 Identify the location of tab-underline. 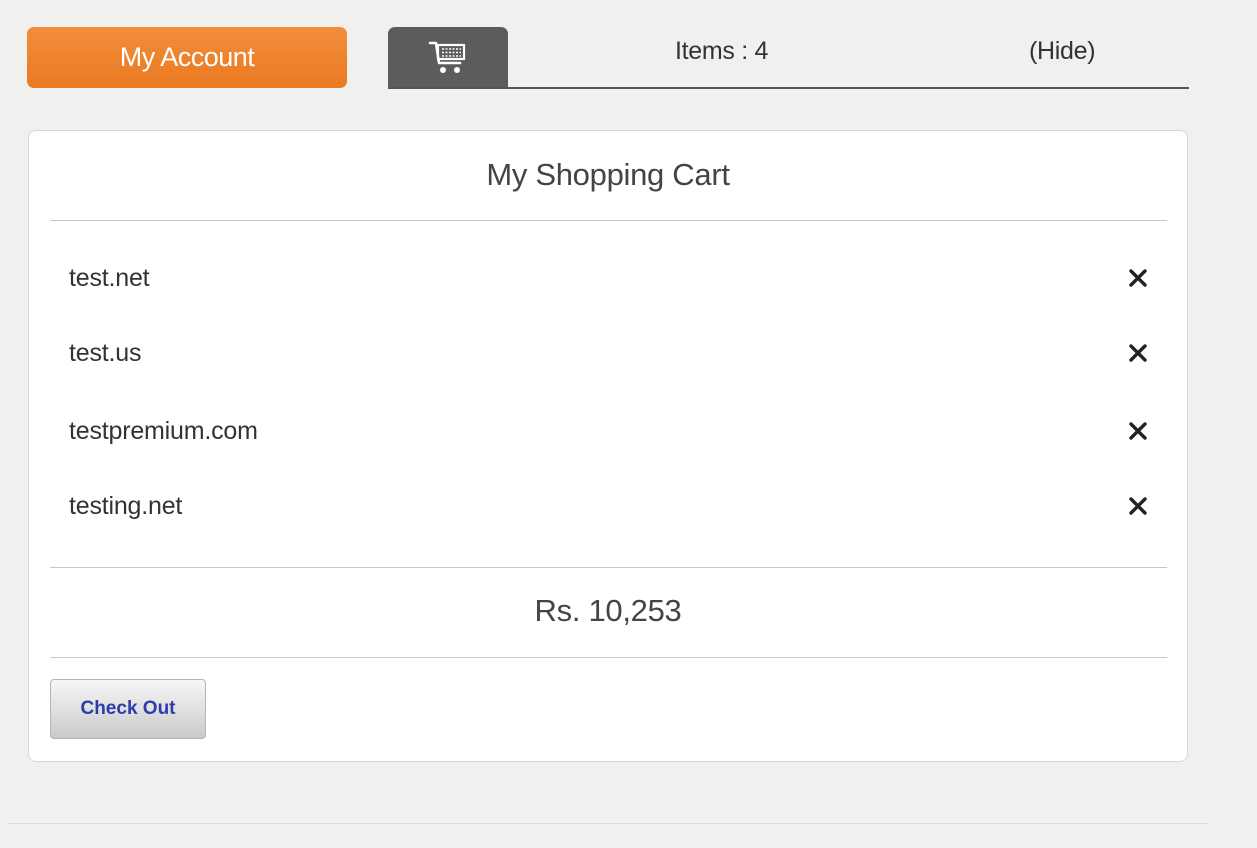
(788, 88).